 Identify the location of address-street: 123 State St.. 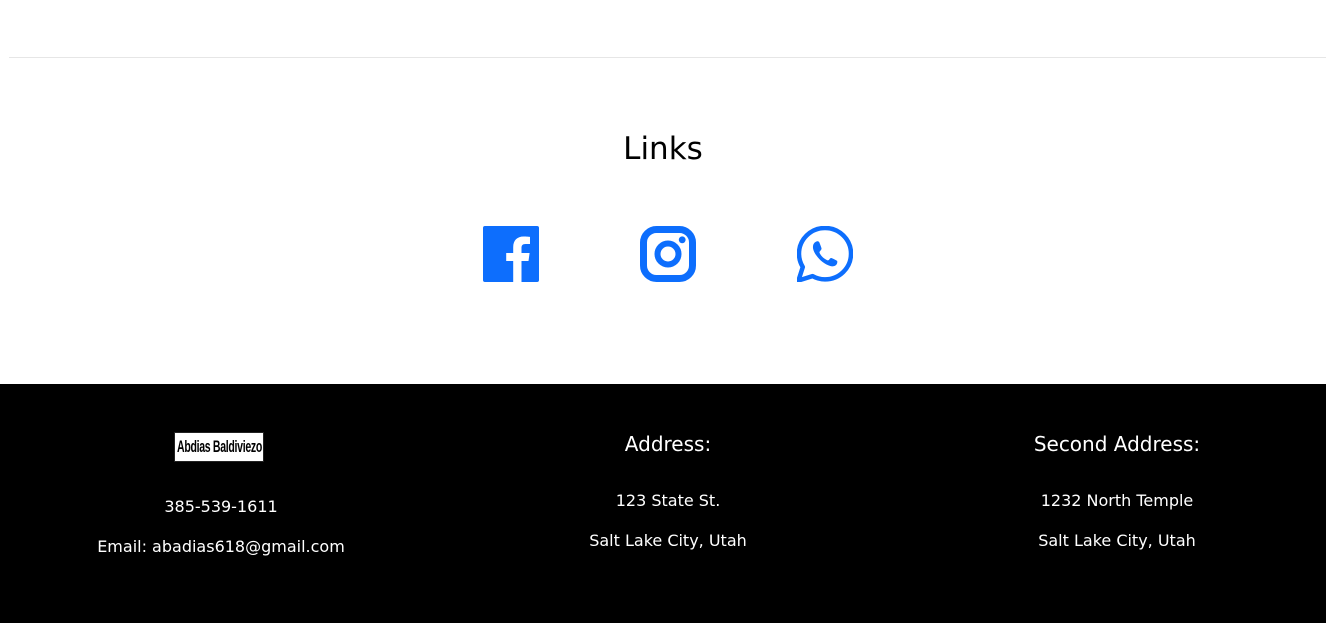
(668, 500).